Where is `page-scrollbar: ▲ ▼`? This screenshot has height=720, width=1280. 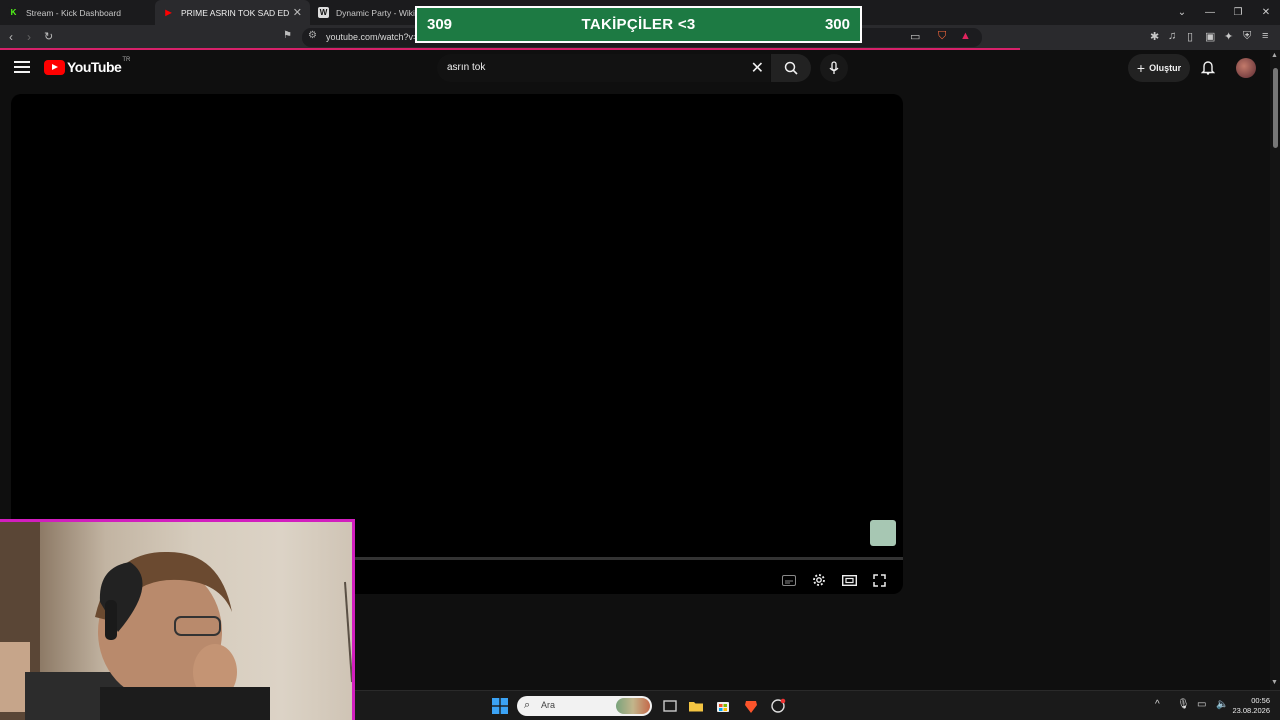
page-scrollbar: ▲ ▼ is located at coordinates (1275, 370).